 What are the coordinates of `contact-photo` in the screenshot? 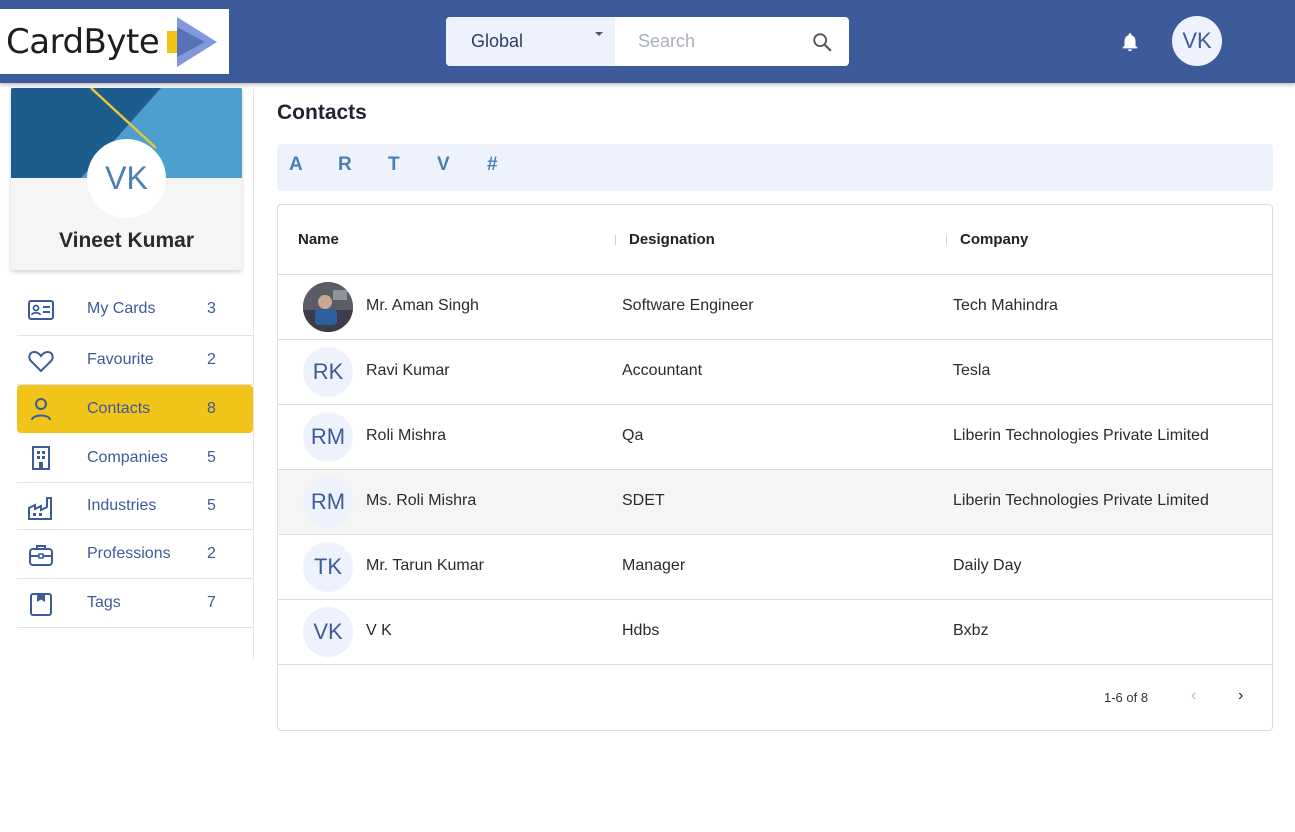 It's located at (328, 307).